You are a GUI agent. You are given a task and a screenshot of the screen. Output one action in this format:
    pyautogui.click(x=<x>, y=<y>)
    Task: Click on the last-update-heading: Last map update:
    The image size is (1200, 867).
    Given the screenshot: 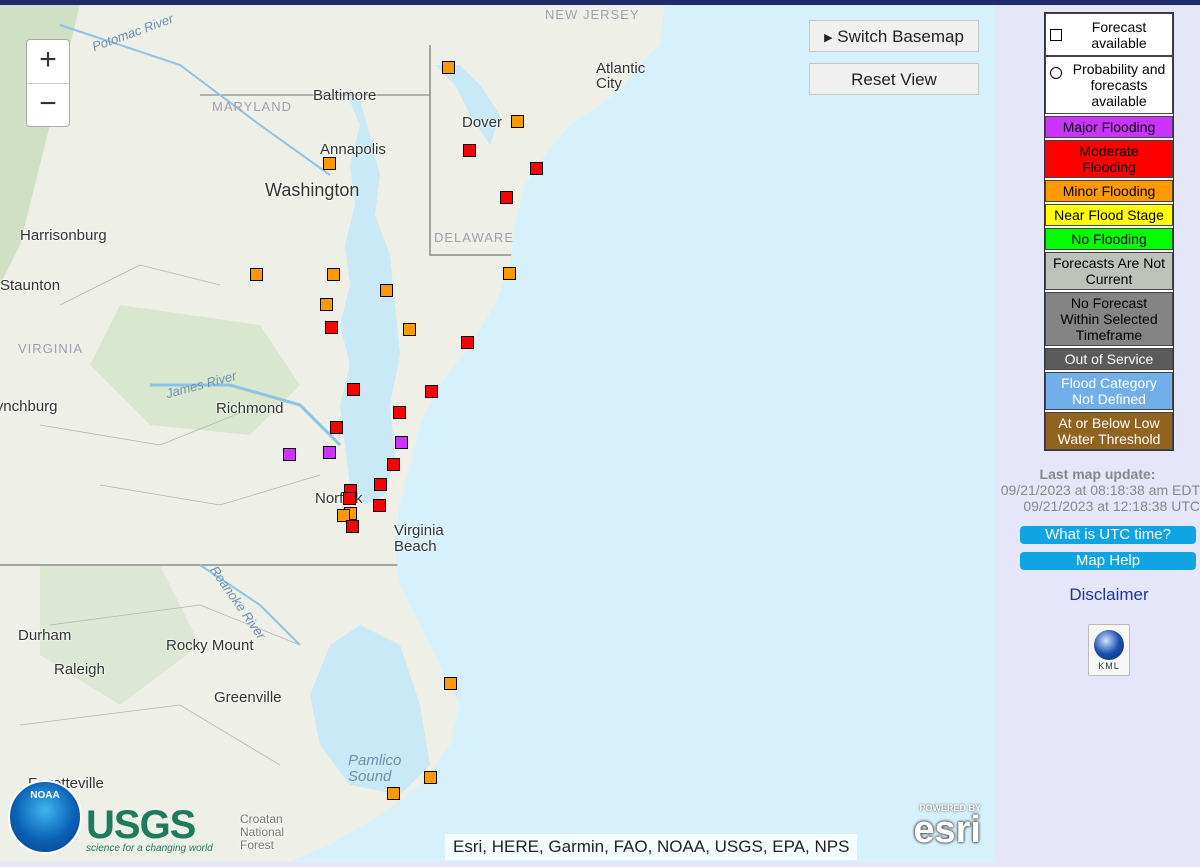 What is the action you would take?
    pyautogui.click(x=1097, y=474)
    